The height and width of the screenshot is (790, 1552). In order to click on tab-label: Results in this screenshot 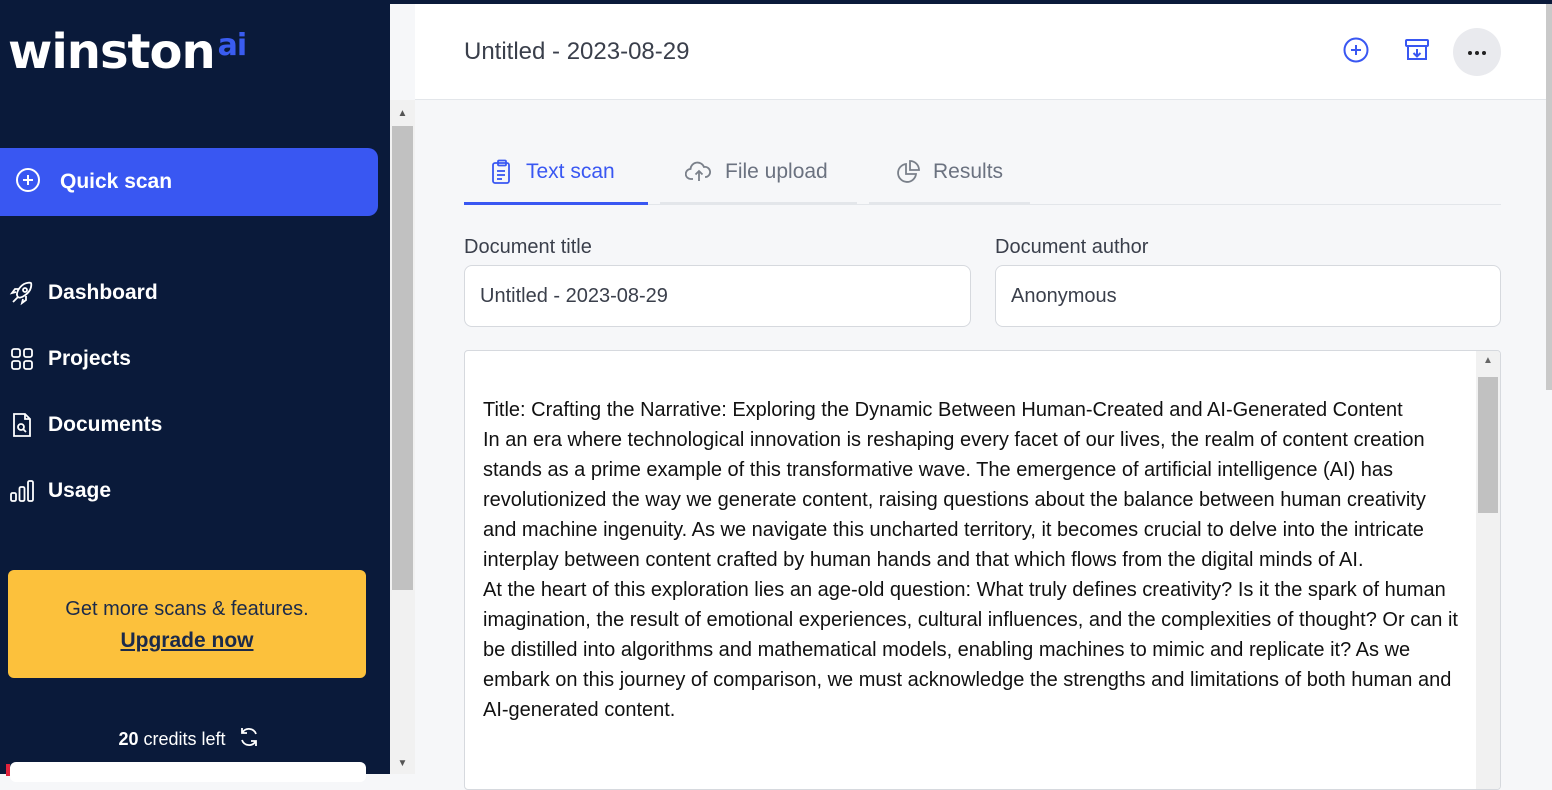, I will do `click(968, 171)`.